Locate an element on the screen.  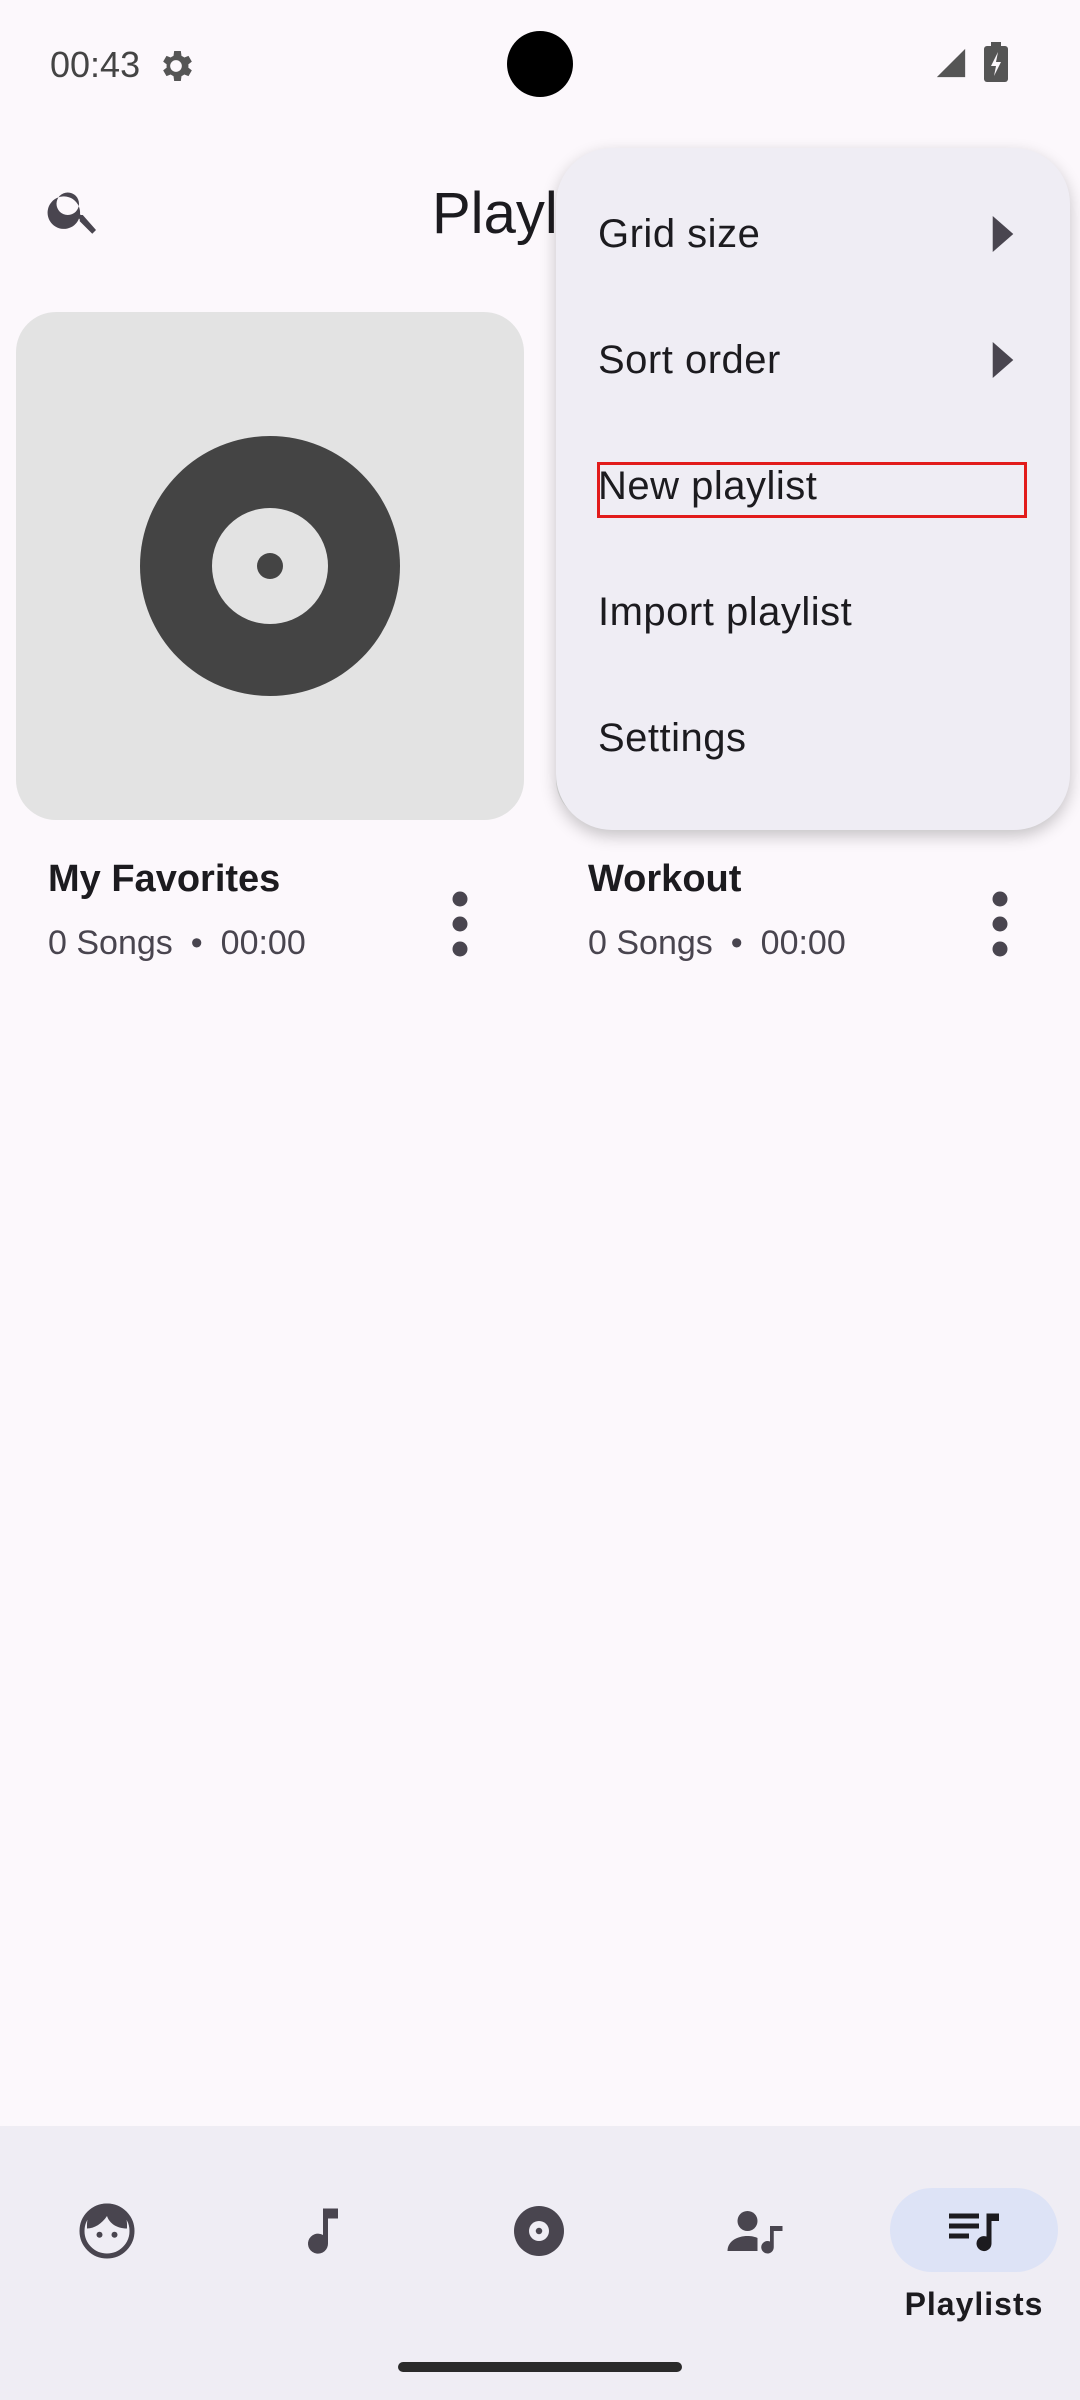
menu-item-label: Grid size is located at coordinates (679, 234).